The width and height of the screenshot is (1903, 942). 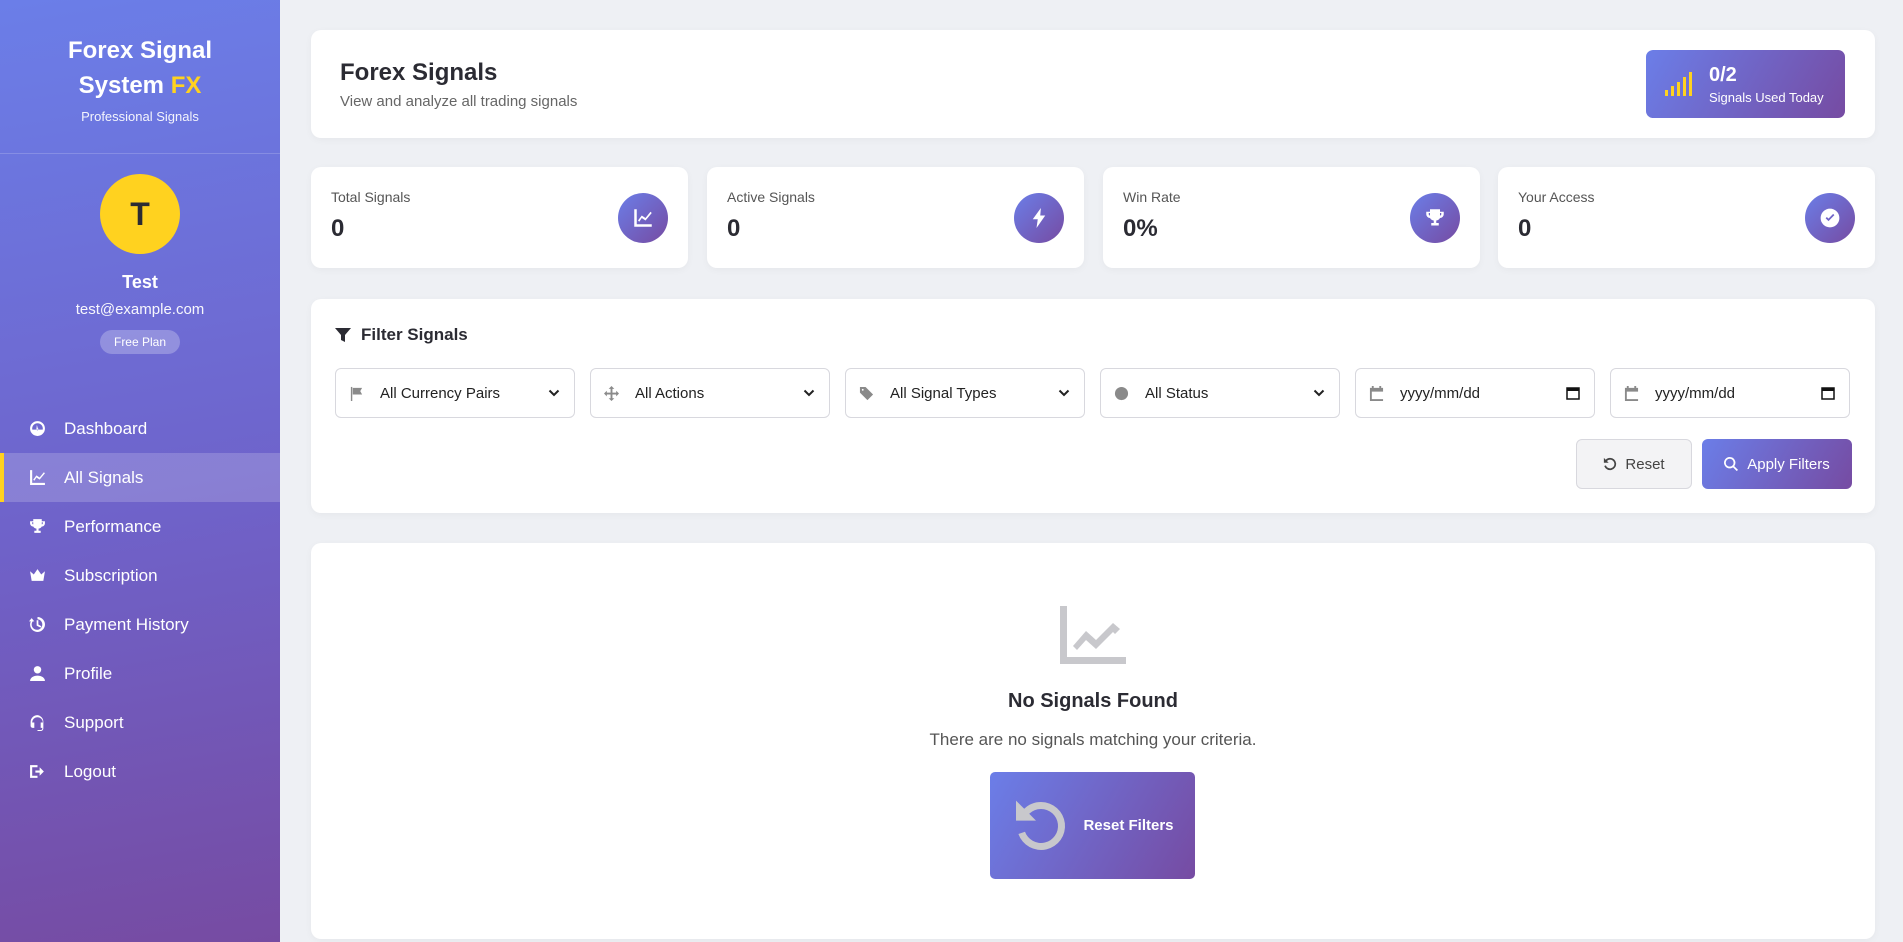 What do you see at coordinates (440, 393) in the screenshot?
I see `currency-pair-value: All Currency Pairs` at bounding box center [440, 393].